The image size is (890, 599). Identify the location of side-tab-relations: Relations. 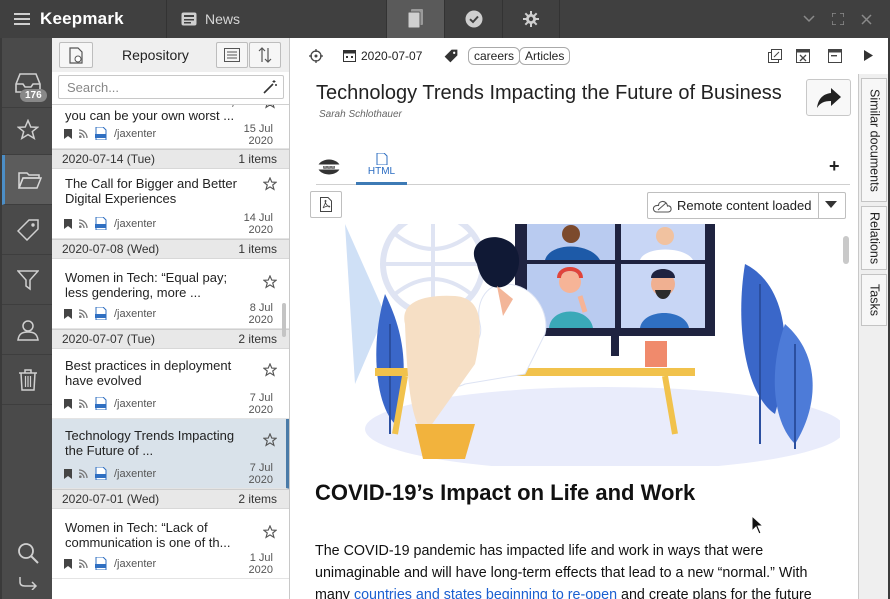
(874, 238).